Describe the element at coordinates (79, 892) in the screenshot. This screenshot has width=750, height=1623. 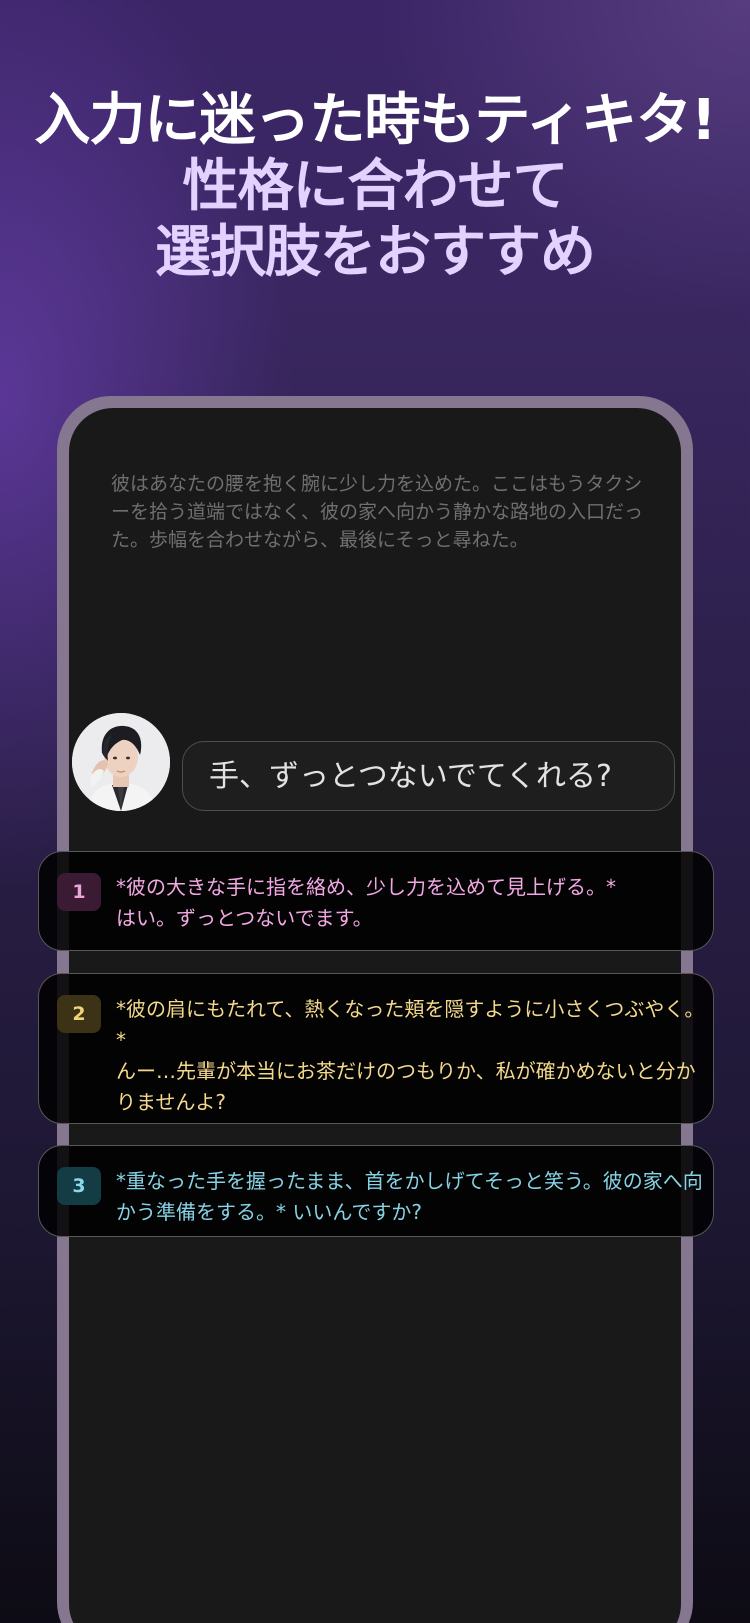
I see `choice-number-badge: 1` at that location.